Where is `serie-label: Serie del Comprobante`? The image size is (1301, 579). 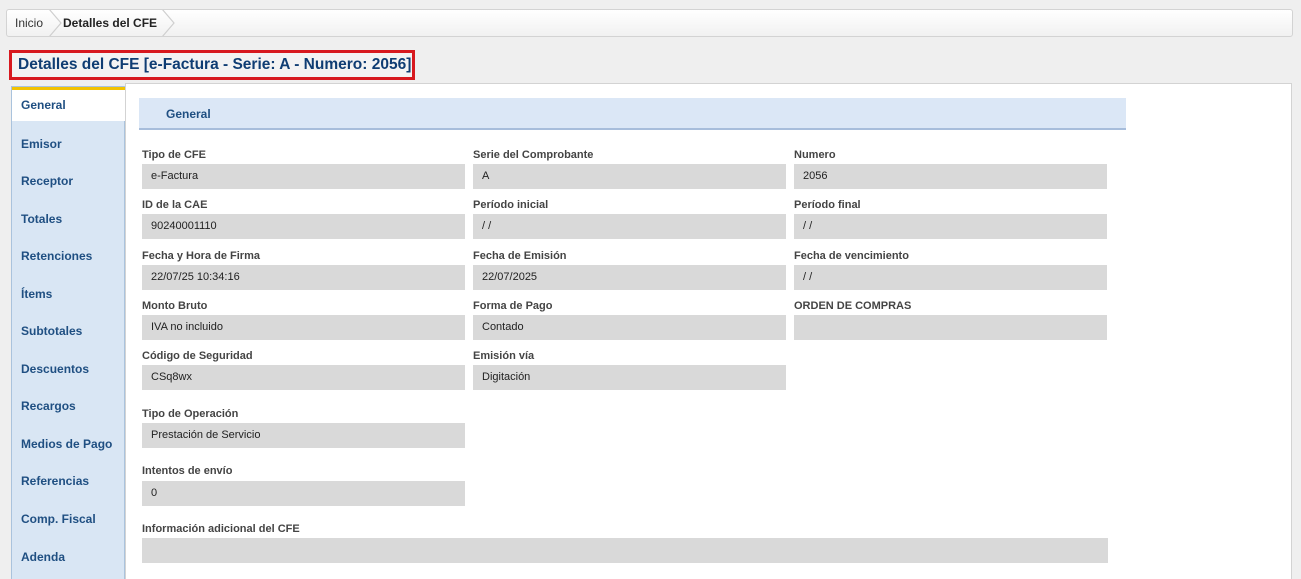 serie-label: Serie del Comprobante is located at coordinates (533, 155).